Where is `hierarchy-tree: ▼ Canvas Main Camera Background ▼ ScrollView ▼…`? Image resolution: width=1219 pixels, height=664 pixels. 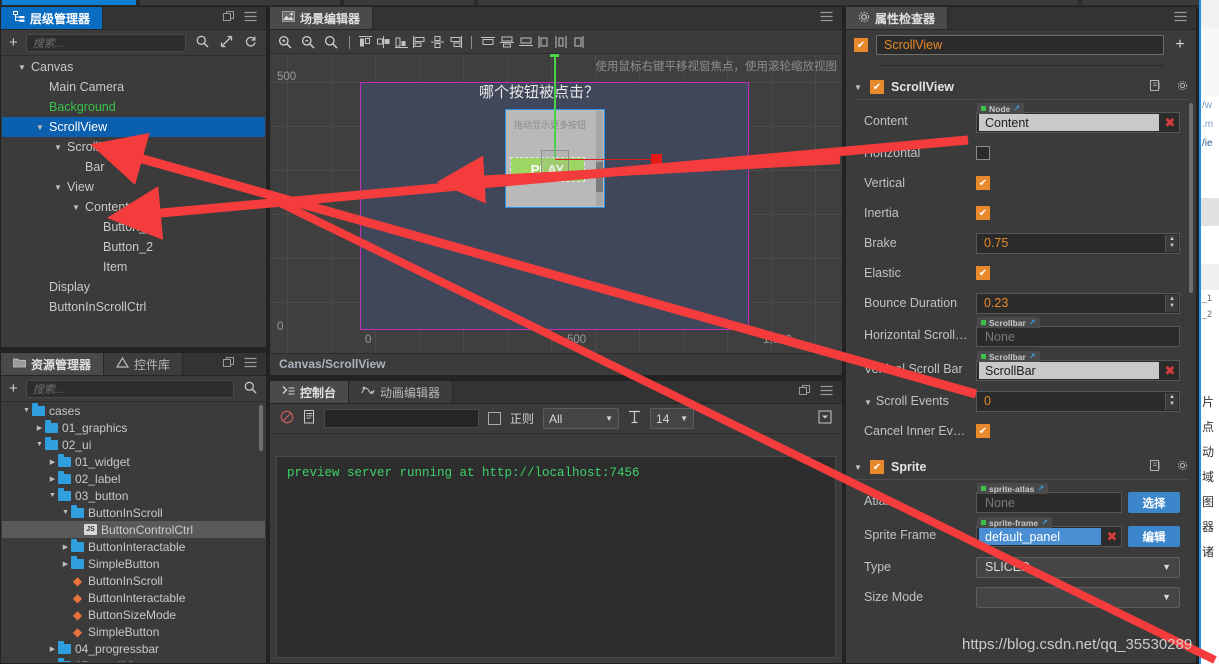
hierarchy-tree: ▼ Canvas Main Camera Background ▼ ScrollView ▼… is located at coordinates (133, 201).